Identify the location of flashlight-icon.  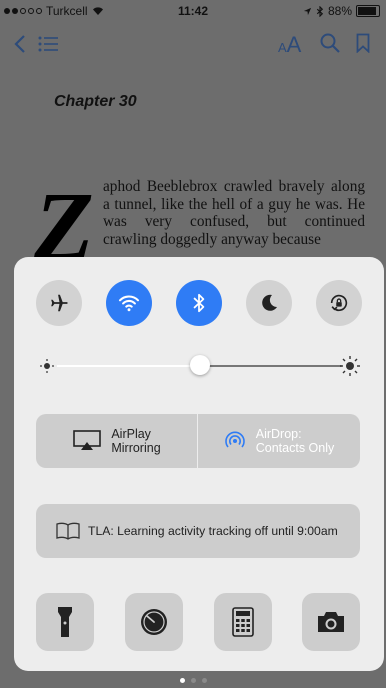
(65, 622).